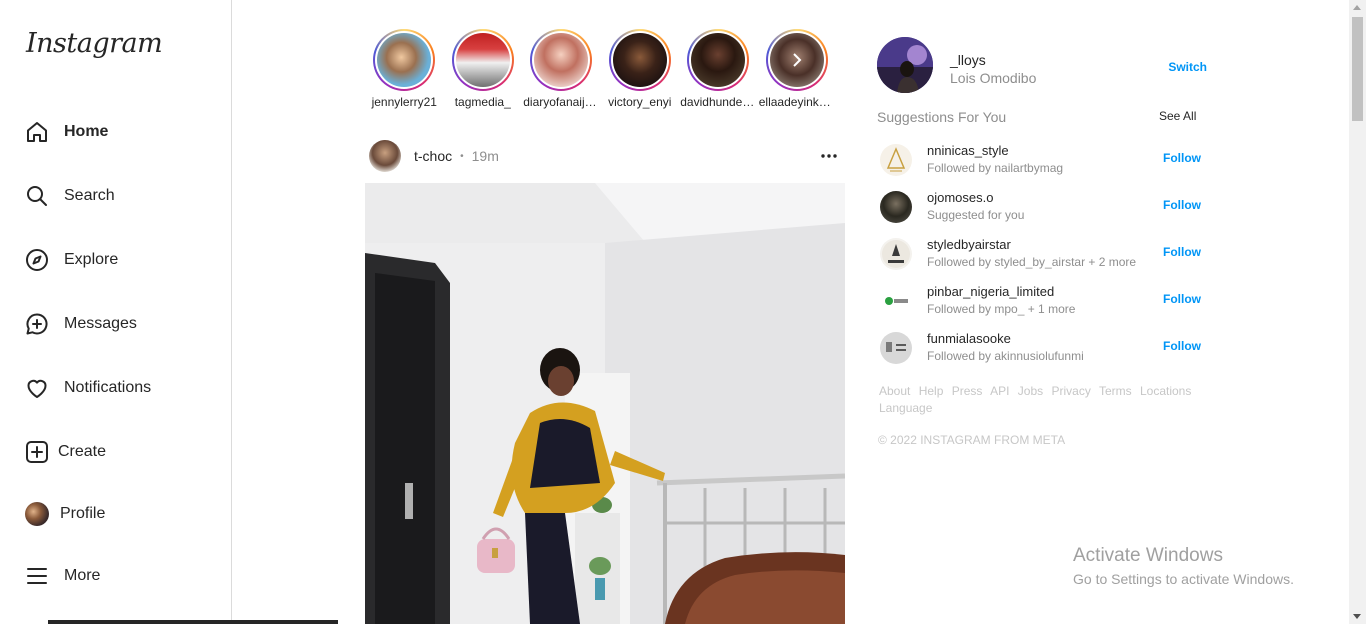  Describe the element at coordinates (640, 102) in the screenshot. I see `story-username: victory_enyi` at that location.